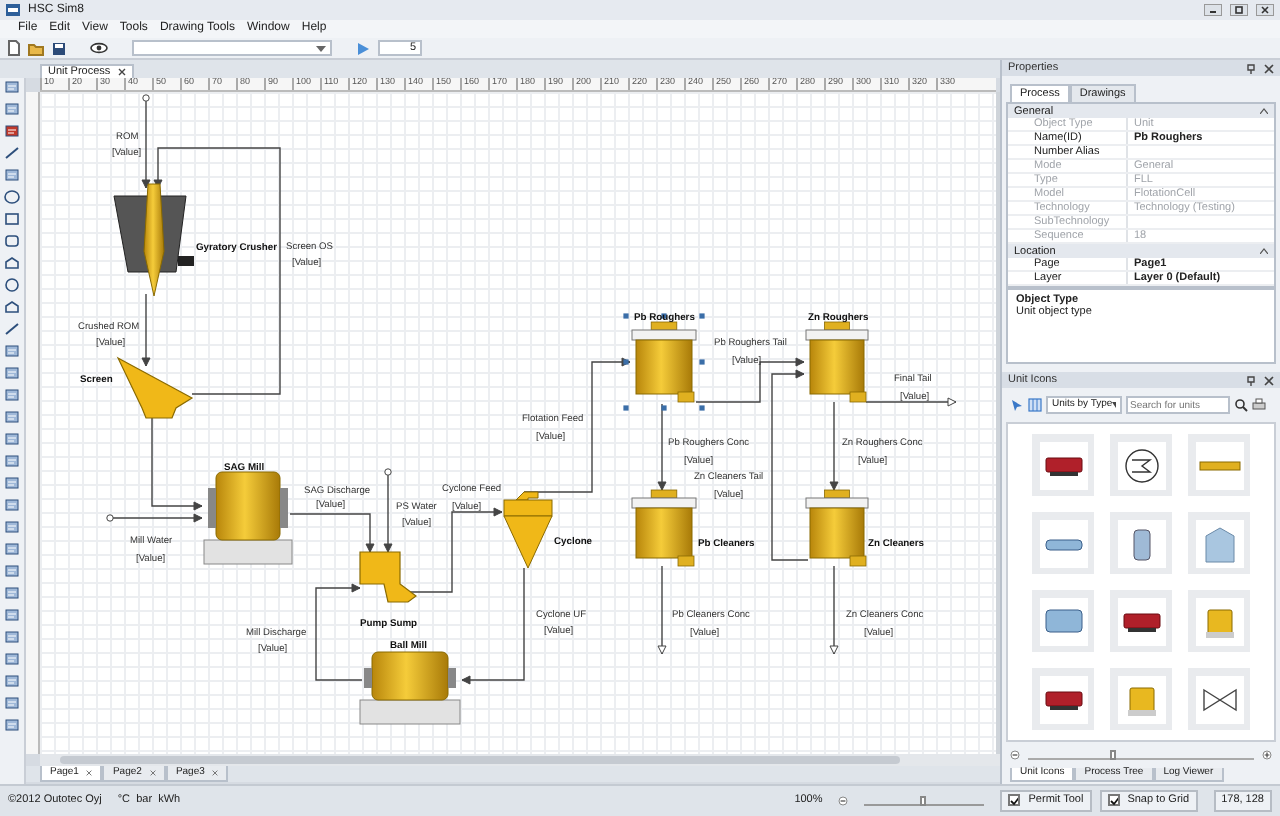  I want to click on view-icon, so click(12, 109).